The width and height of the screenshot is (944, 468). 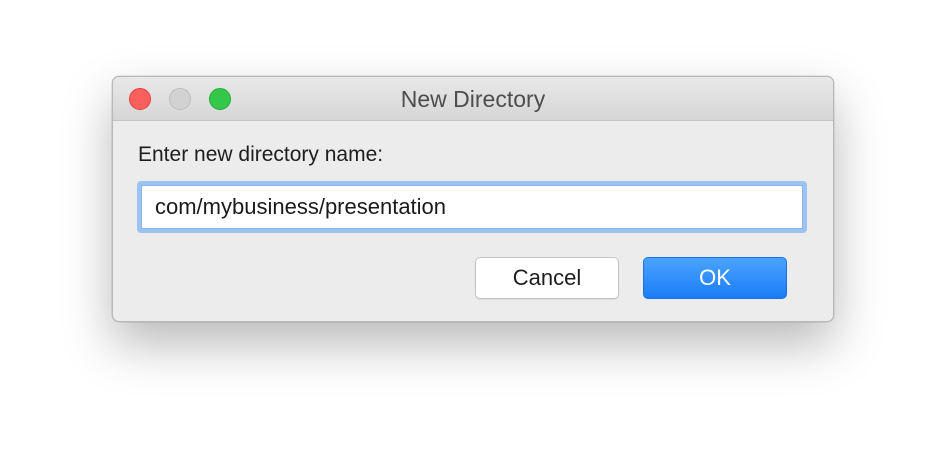 What do you see at coordinates (261, 154) in the screenshot?
I see `prompt-label: Enter new directory name:` at bounding box center [261, 154].